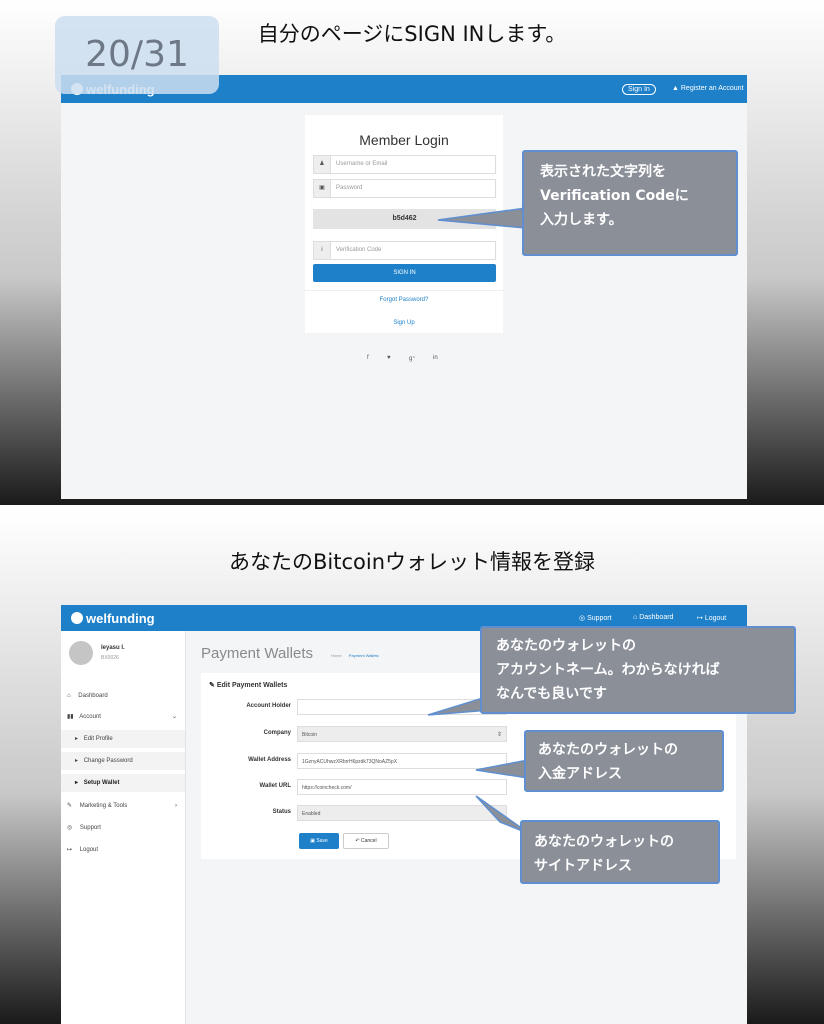 This screenshot has width=824, height=1024. I want to click on panel-divider, so click(412, 508).